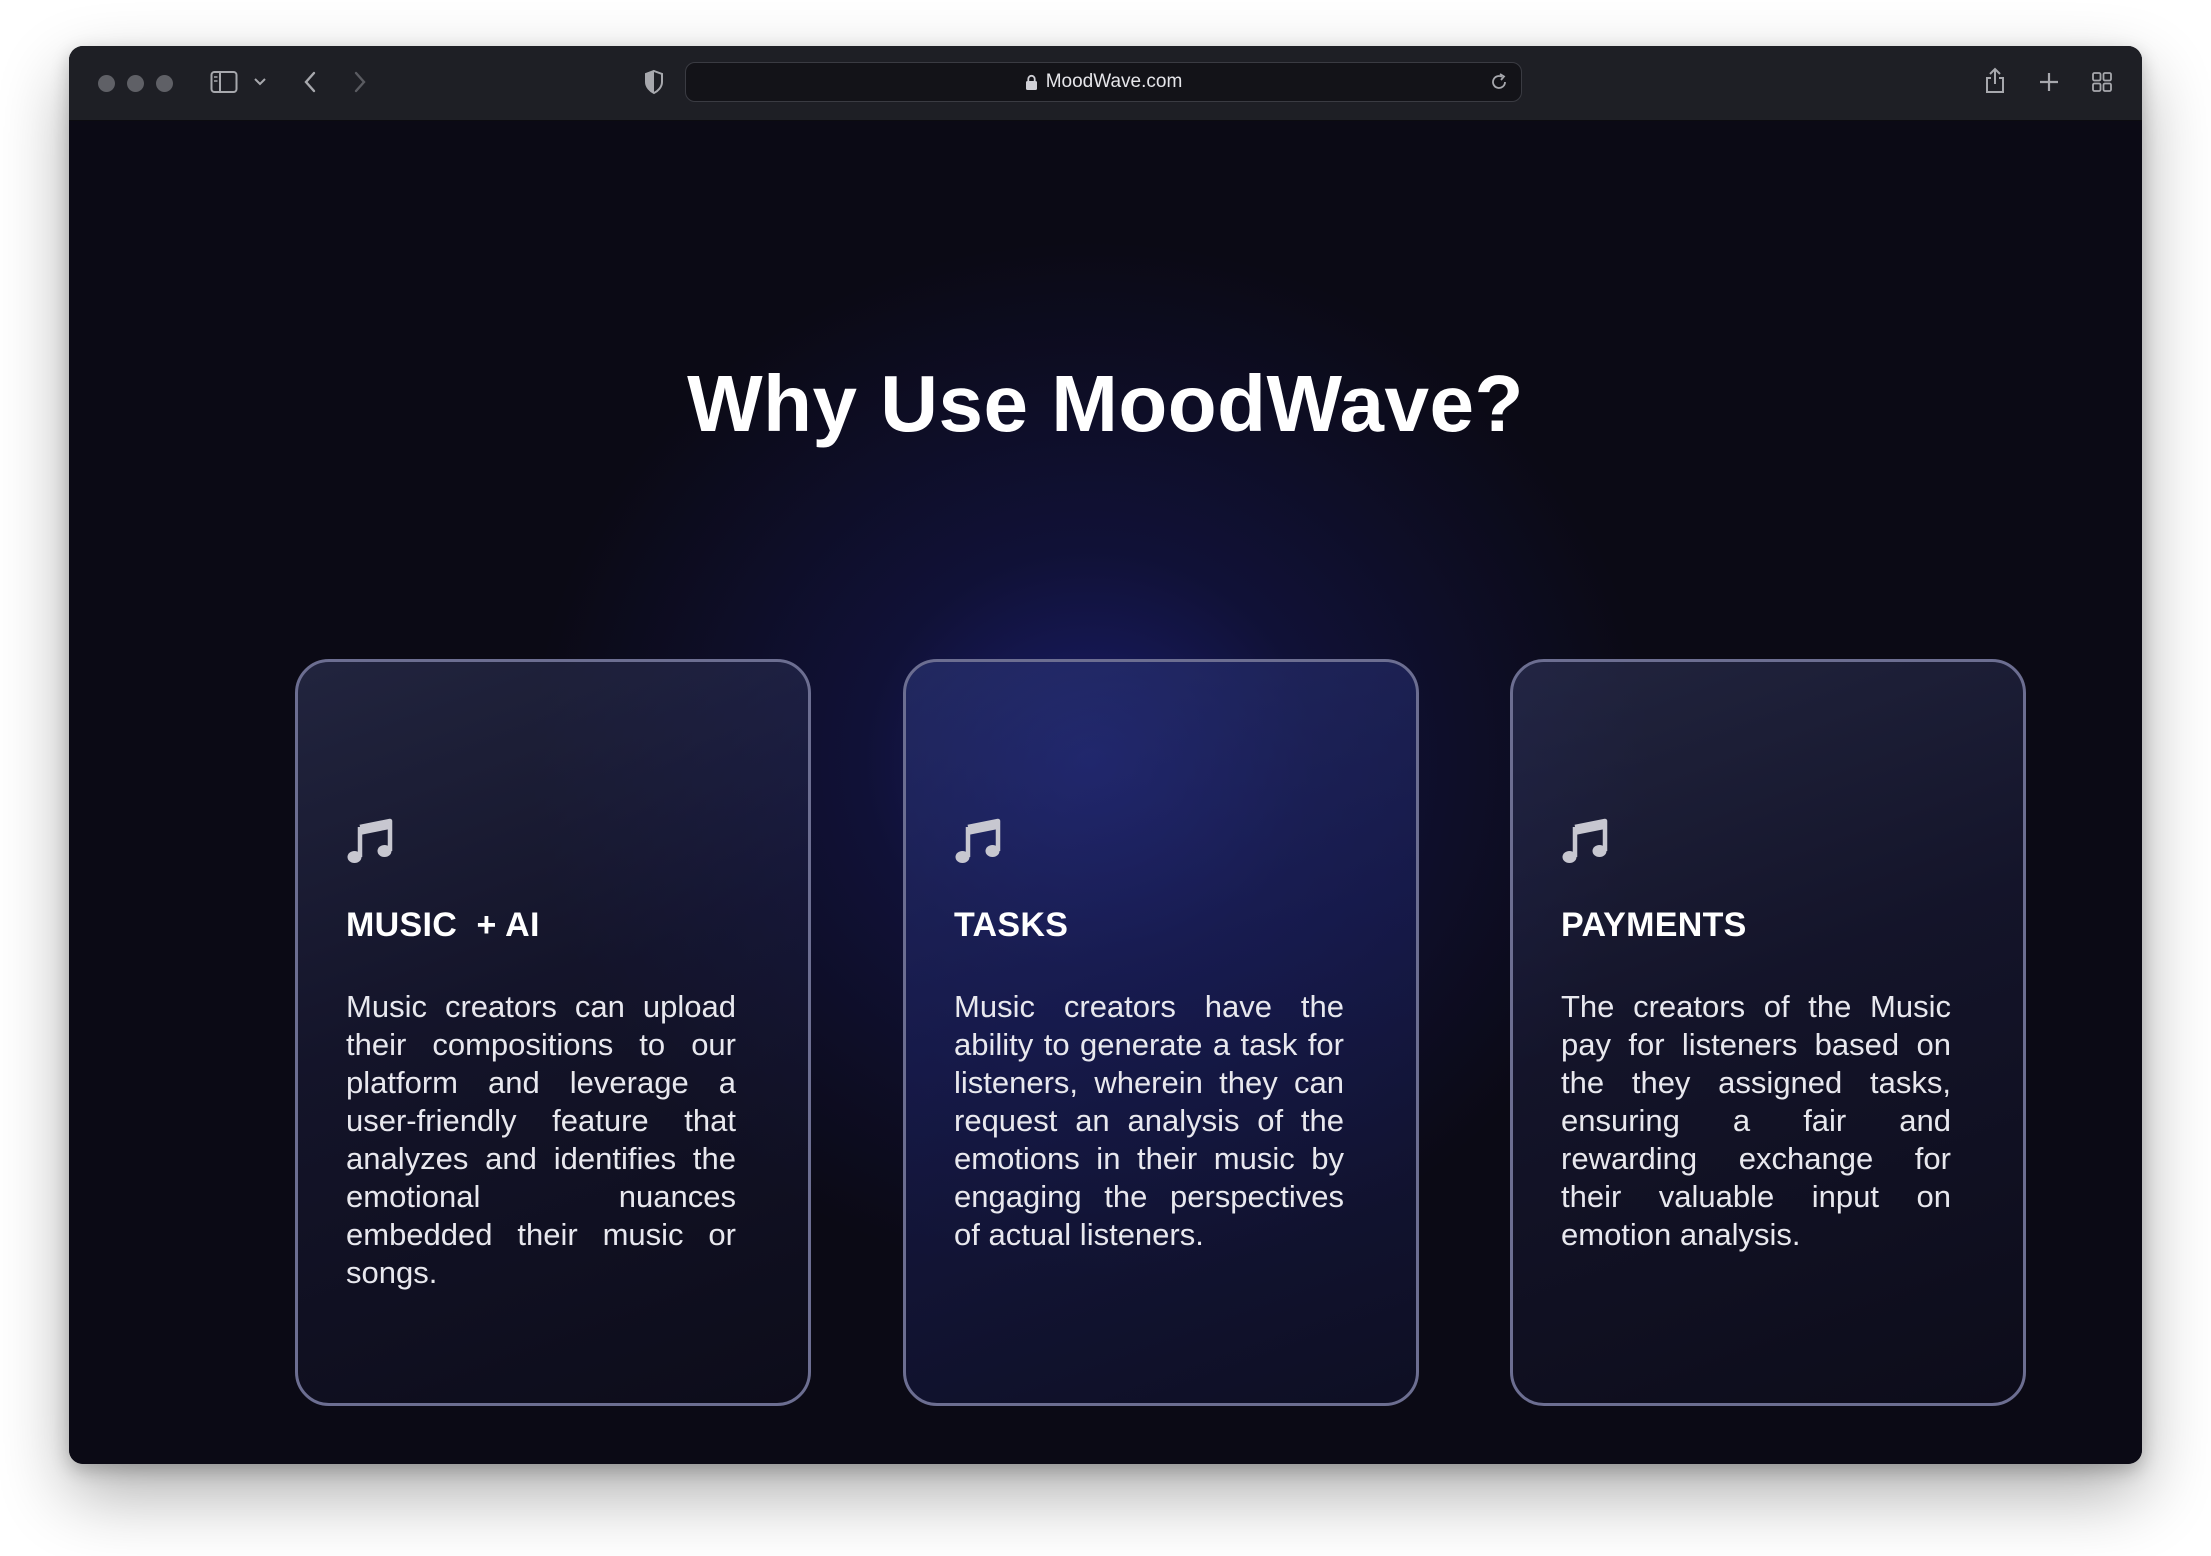  I want to click on card-title: TASKS, so click(1011, 925).